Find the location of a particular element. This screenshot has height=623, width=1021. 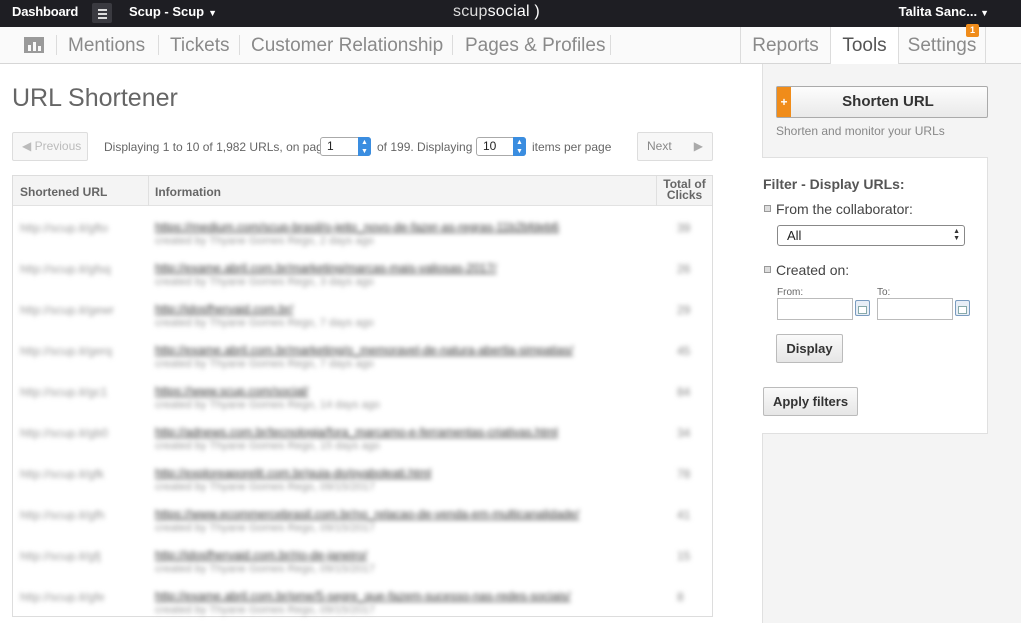

created-by-text: created by Thyane Gomes Rego, 2 days ago is located at coordinates (264, 241).